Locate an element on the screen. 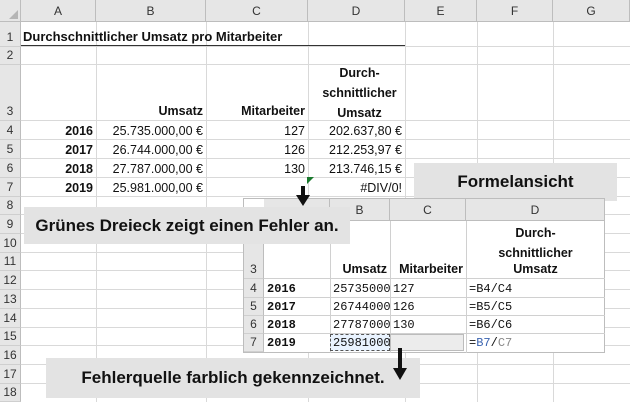 The height and width of the screenshot is (402, 630). fv-cell-mitarbeiter: 130 is located at coordinates (428, 325).